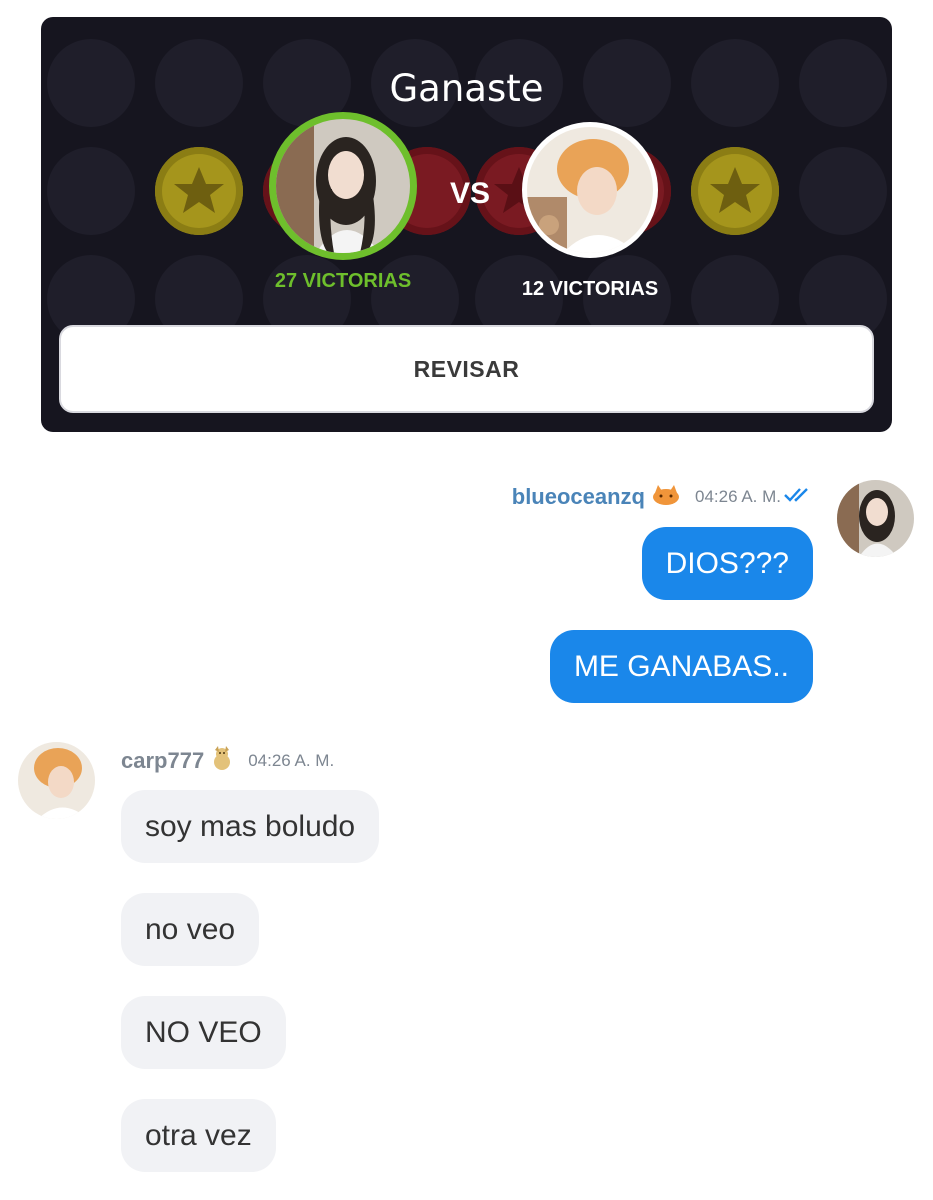 The height and width of the screenshot is (1200, 933). What do you see at coordinates (162, 761) in the screenshot?
I see `recipient-username: carp777` at bounding box center [162, 761].